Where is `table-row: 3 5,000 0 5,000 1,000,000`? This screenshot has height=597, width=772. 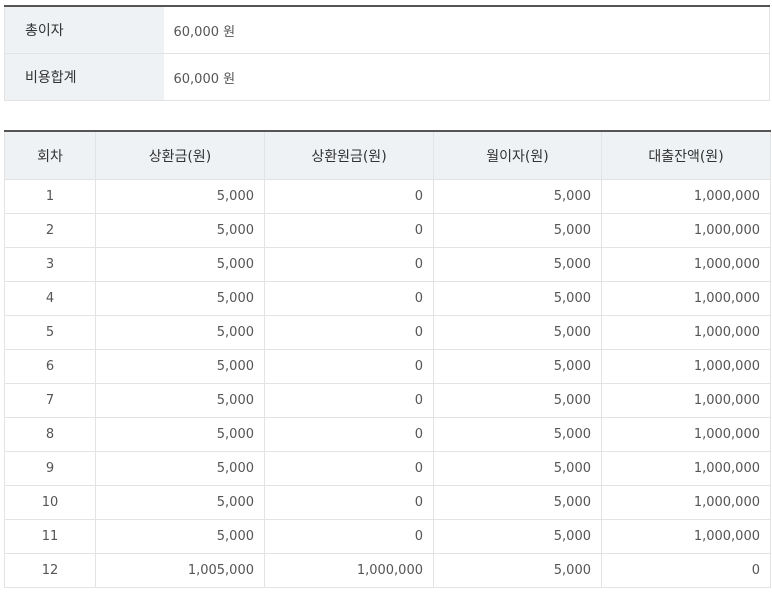 table-row: 3 5,000 0 5,000 1,000,000 is located at coordinates (387, 264).